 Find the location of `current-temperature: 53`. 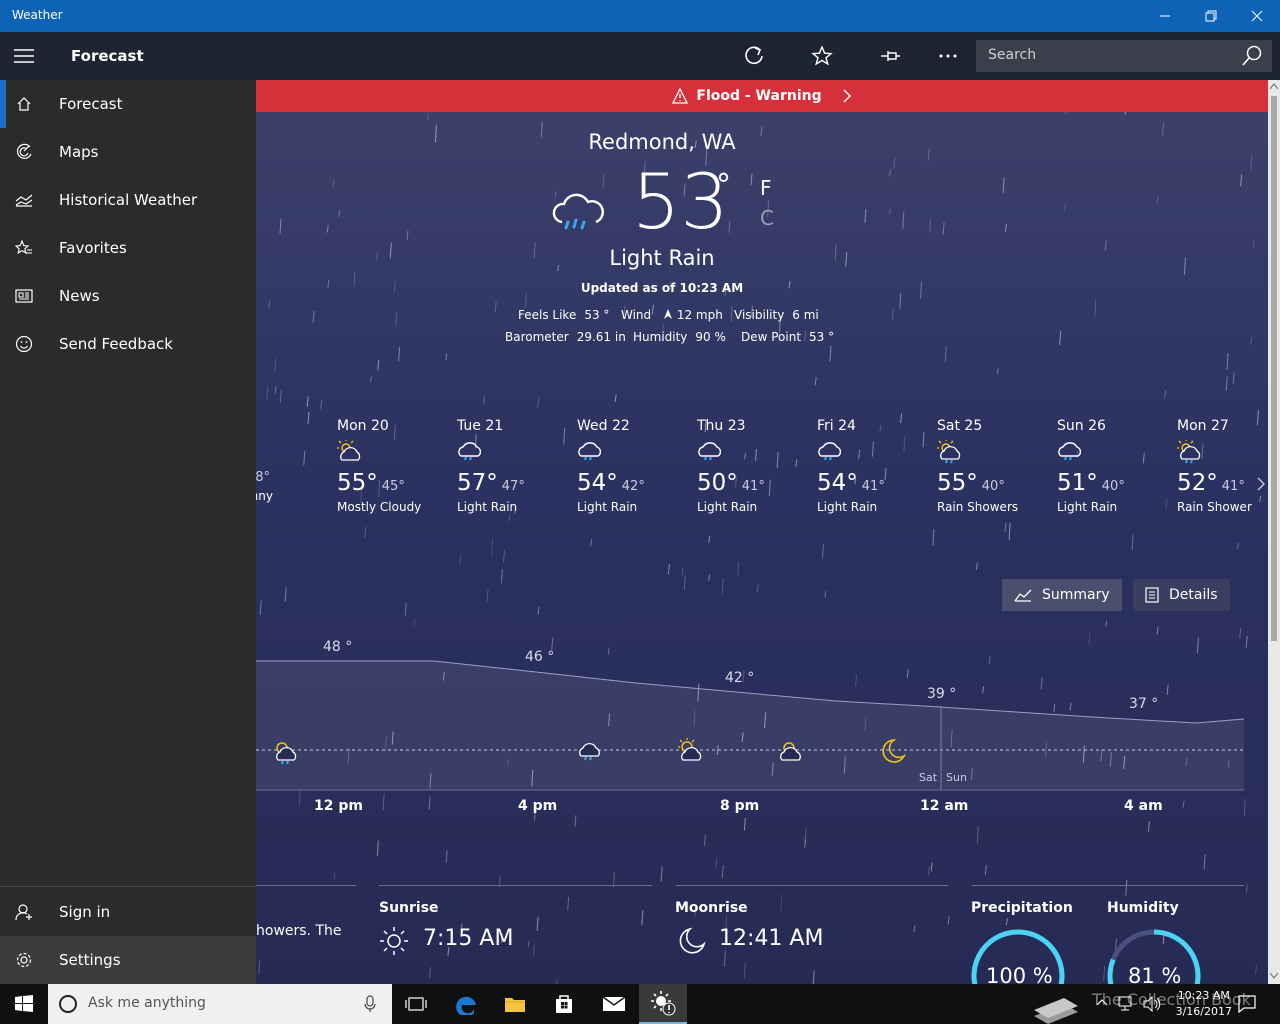

current-temperature: 53 is located at coordinates (680, 201).